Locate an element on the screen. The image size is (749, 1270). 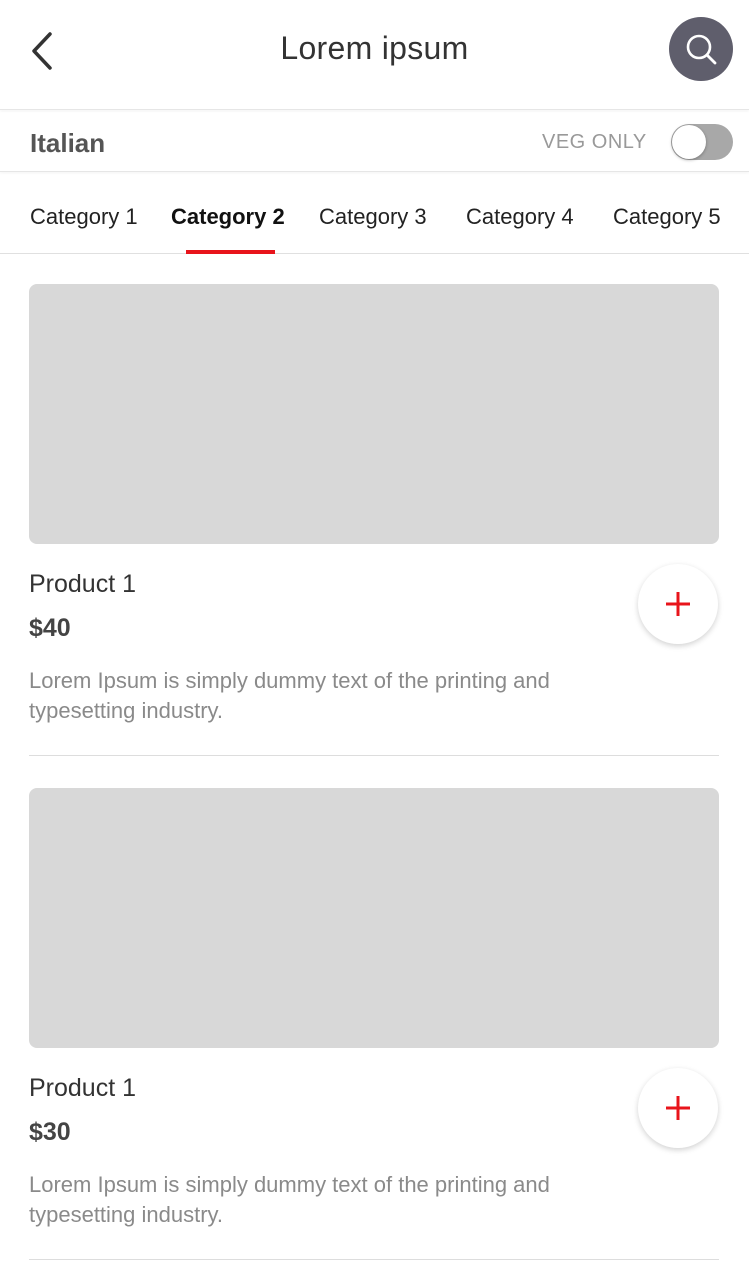
search-icon is located at coordinates (701, 49).